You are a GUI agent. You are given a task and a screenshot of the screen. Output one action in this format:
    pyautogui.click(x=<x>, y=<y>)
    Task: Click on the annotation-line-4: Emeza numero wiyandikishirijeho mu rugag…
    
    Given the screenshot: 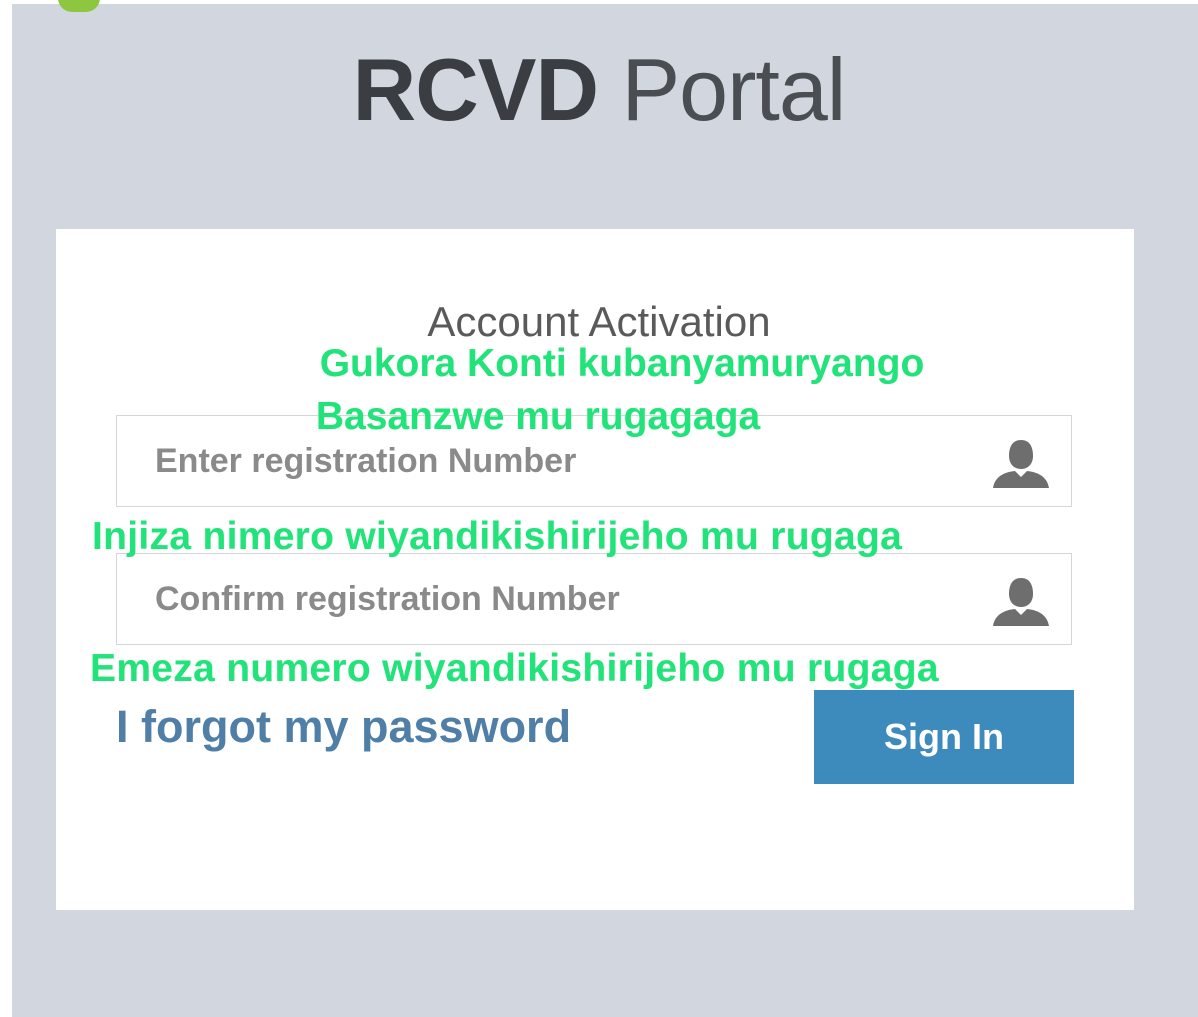 What is the action you would take?
    pyautogui.click(x=514, y=668)
    